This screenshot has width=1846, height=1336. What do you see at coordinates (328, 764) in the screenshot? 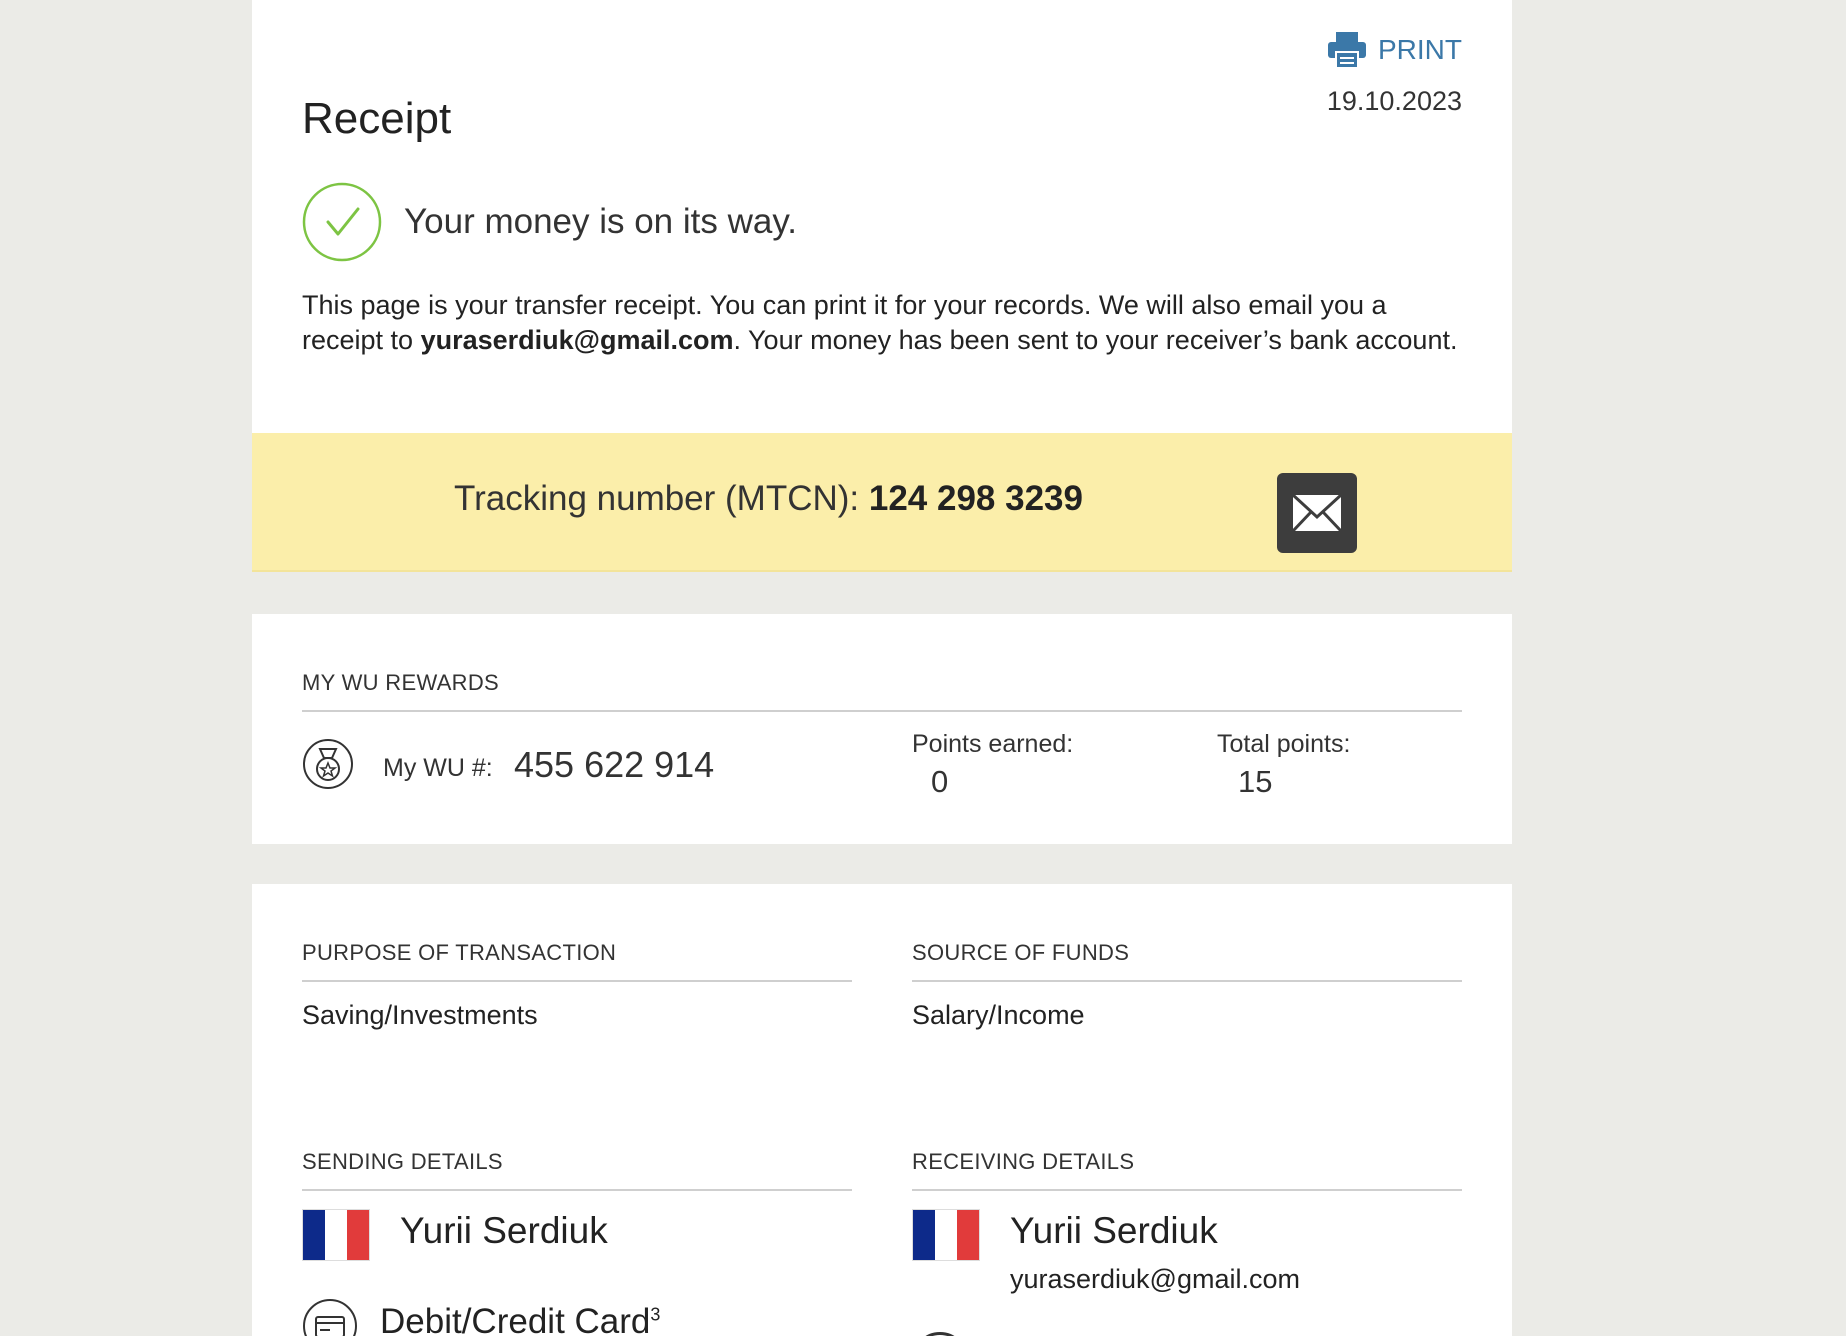
I see `medal-icon` at bounding box center [328, 764].